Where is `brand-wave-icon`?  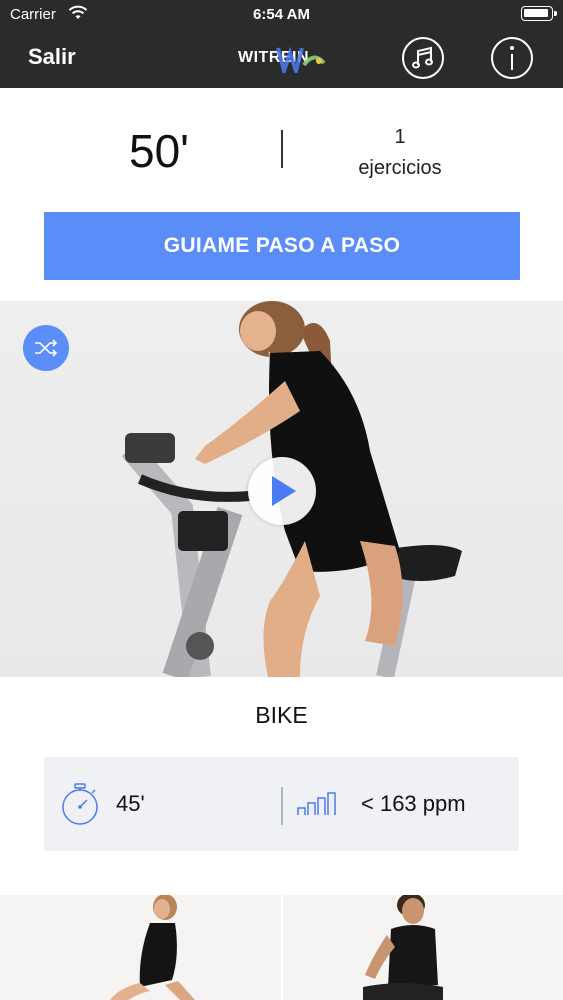
brand-wave-icon is located at coordinates (301, 59).